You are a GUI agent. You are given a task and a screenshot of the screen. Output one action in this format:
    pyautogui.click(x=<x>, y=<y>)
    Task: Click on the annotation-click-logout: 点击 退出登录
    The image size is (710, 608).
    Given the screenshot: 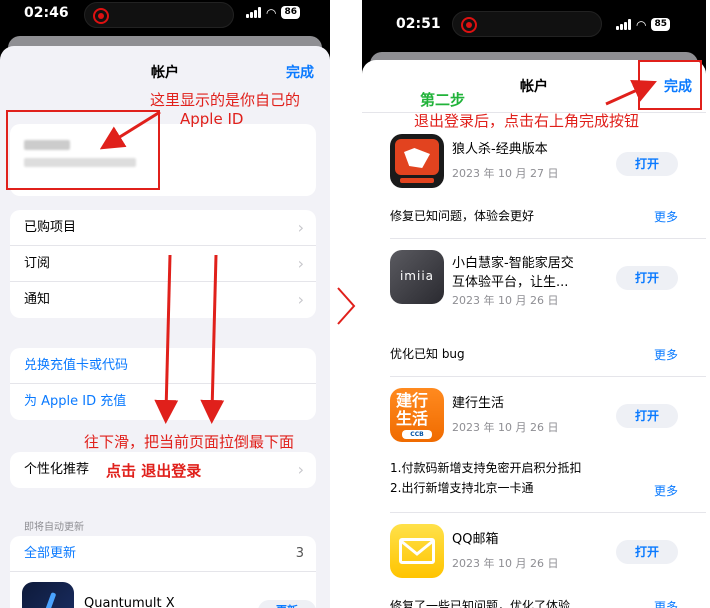 What is the action you would take?
    pyautogui.click(x=154, y=471)
    